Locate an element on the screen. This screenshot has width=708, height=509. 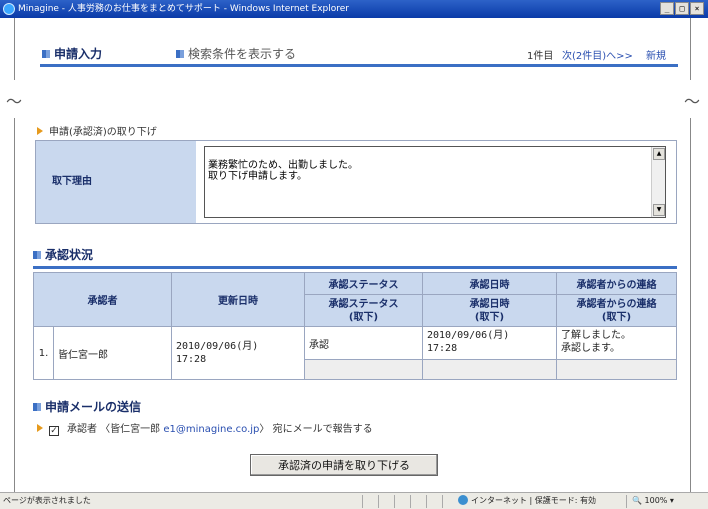
approver-name: 皆仁宮一郎 is located at coordinates (112, 353).